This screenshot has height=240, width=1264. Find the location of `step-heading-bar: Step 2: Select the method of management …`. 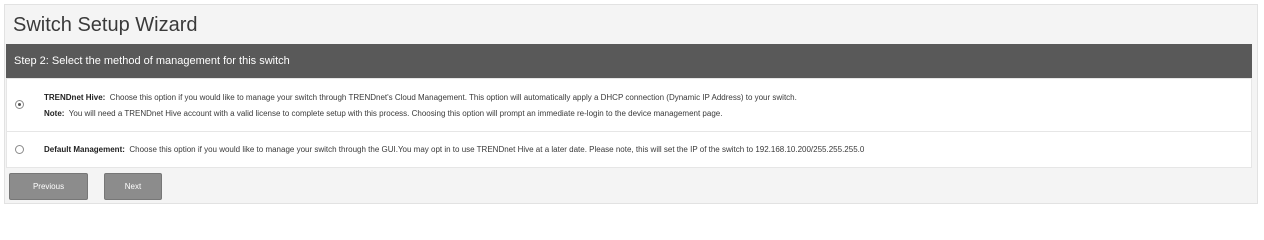

step-heading-bar: Step 2: Select the method of management … is located at coordinates (629, 61).